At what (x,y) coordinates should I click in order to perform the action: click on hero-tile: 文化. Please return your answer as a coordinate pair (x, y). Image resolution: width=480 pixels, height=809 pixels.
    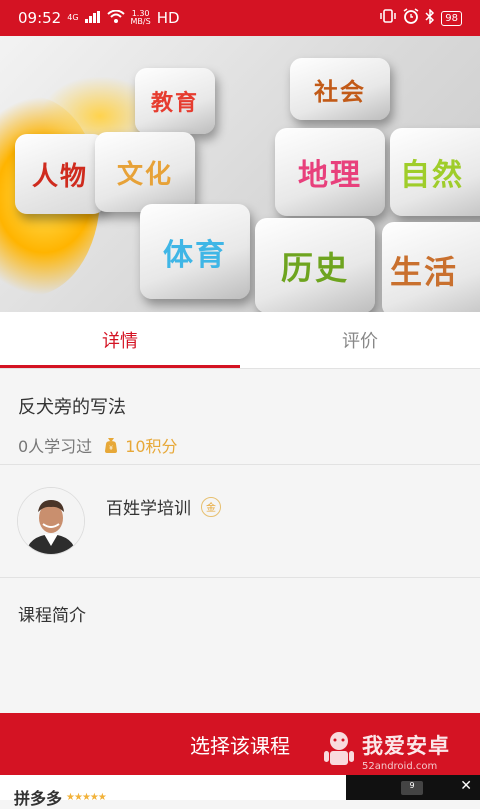
    Looking at the image, I should click on (145, 172).